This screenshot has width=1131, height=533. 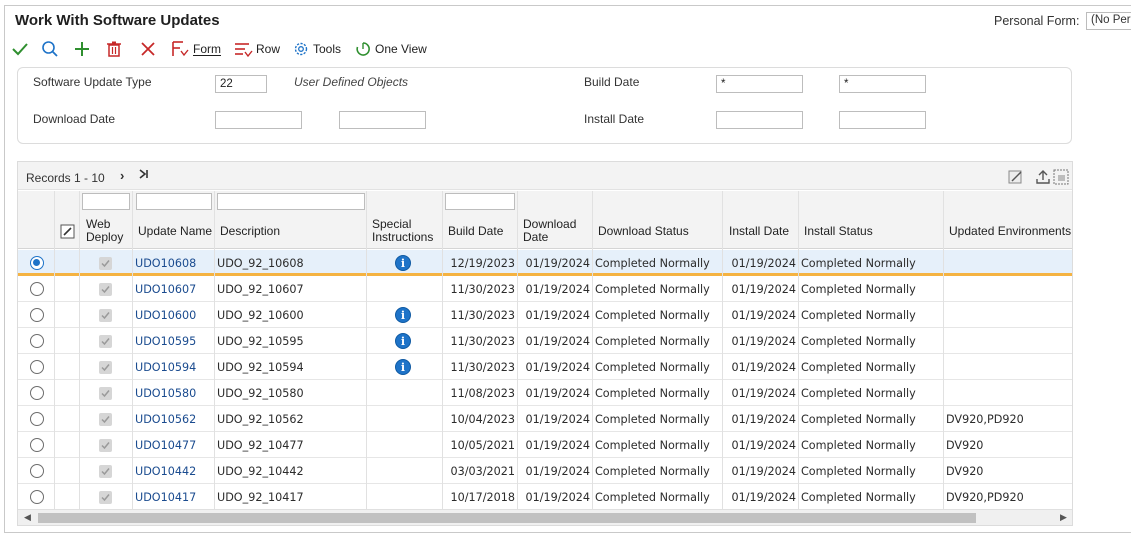 I want to click on header-updated-environments: Updated Environments, so click(x=1007, y=231).